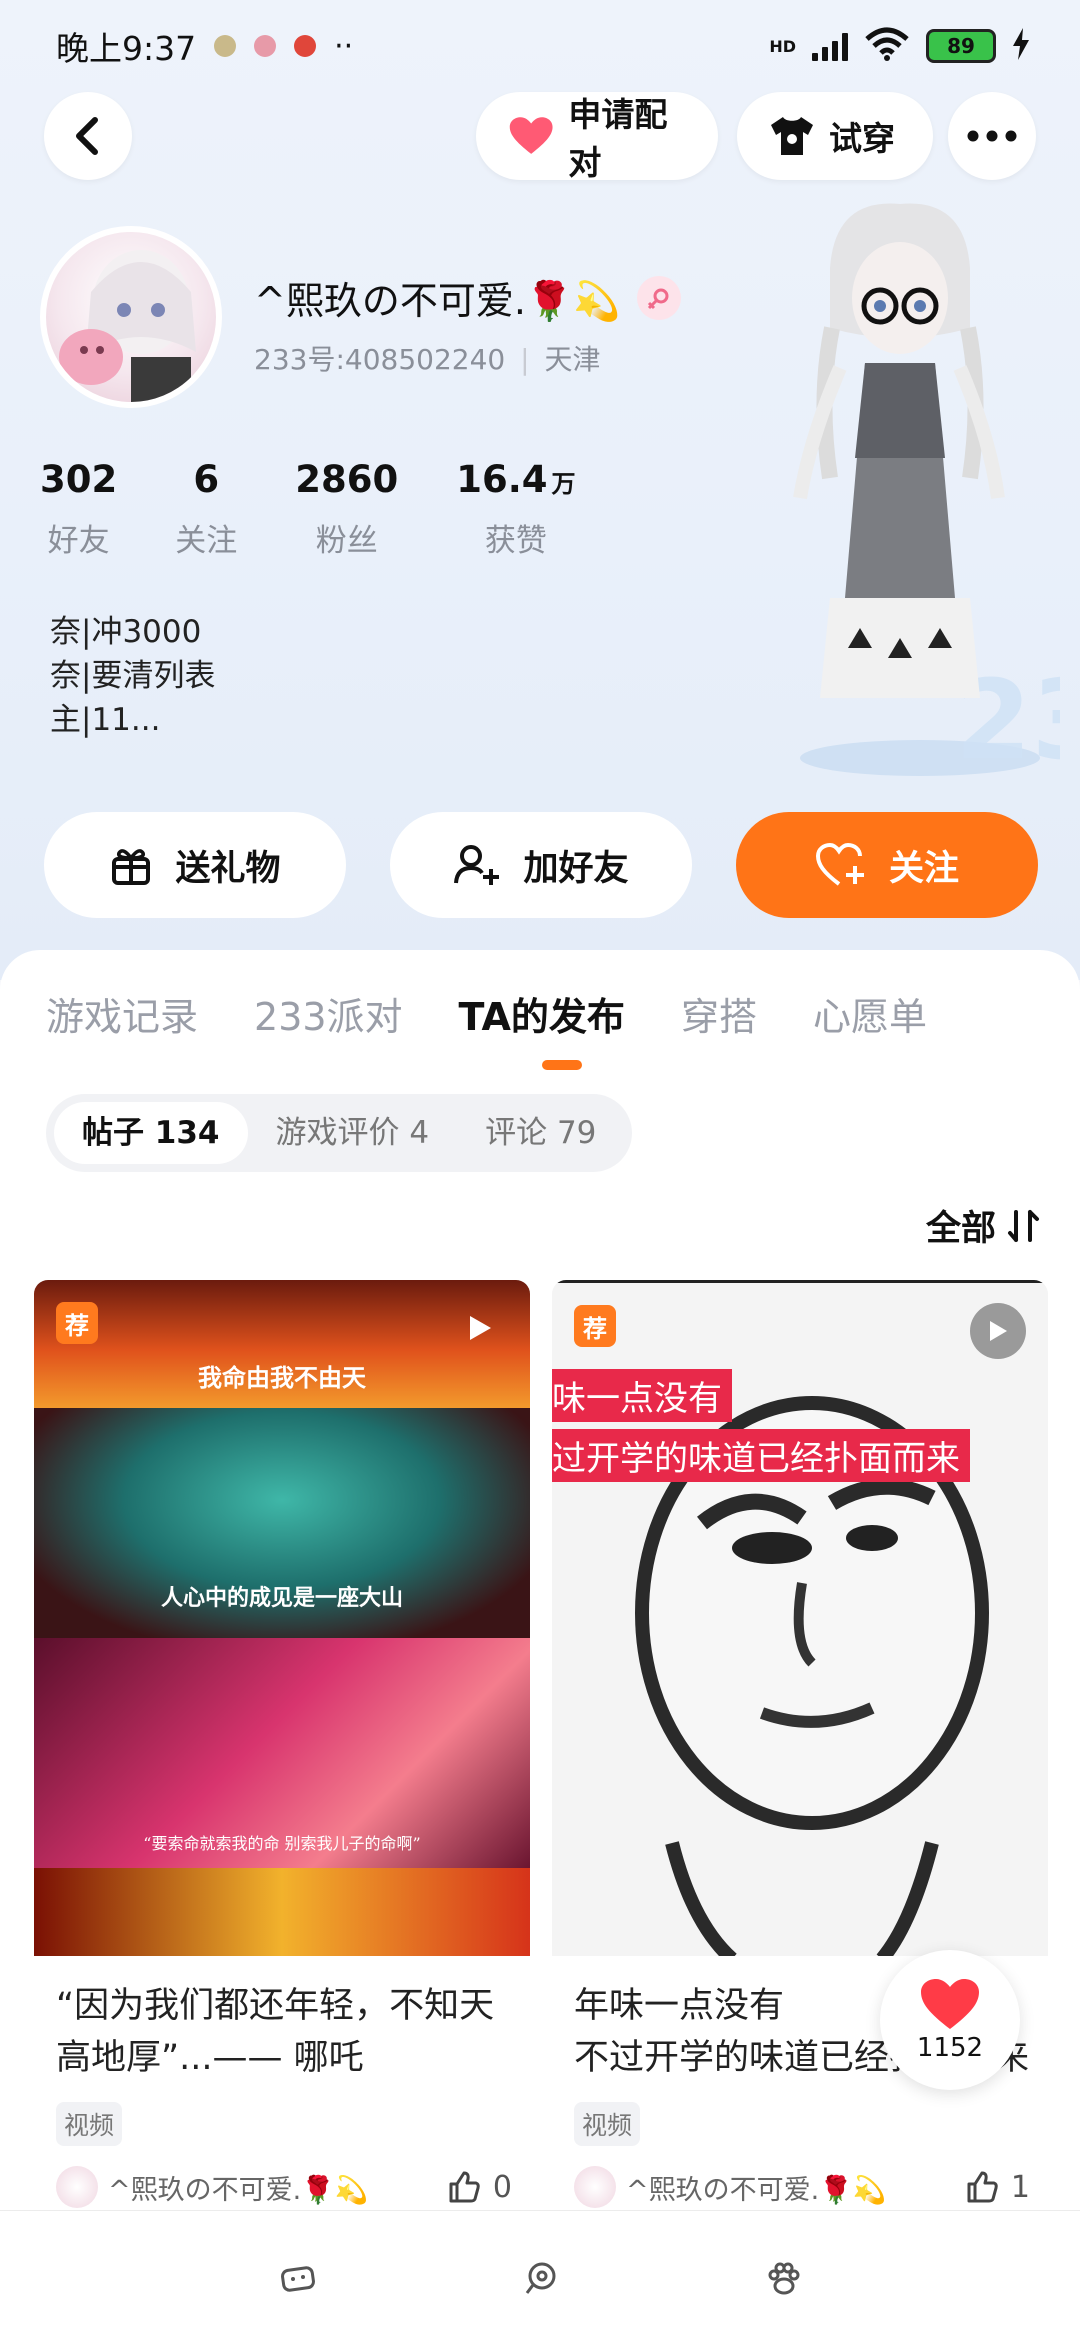 This screenshot has height=2341, width=1080. What do you see at coordinates (238, 2190) in the screenshot?
I see `author-name: ^熙玖の不可爱.🌹💫` at bounding box center [238, 2190].